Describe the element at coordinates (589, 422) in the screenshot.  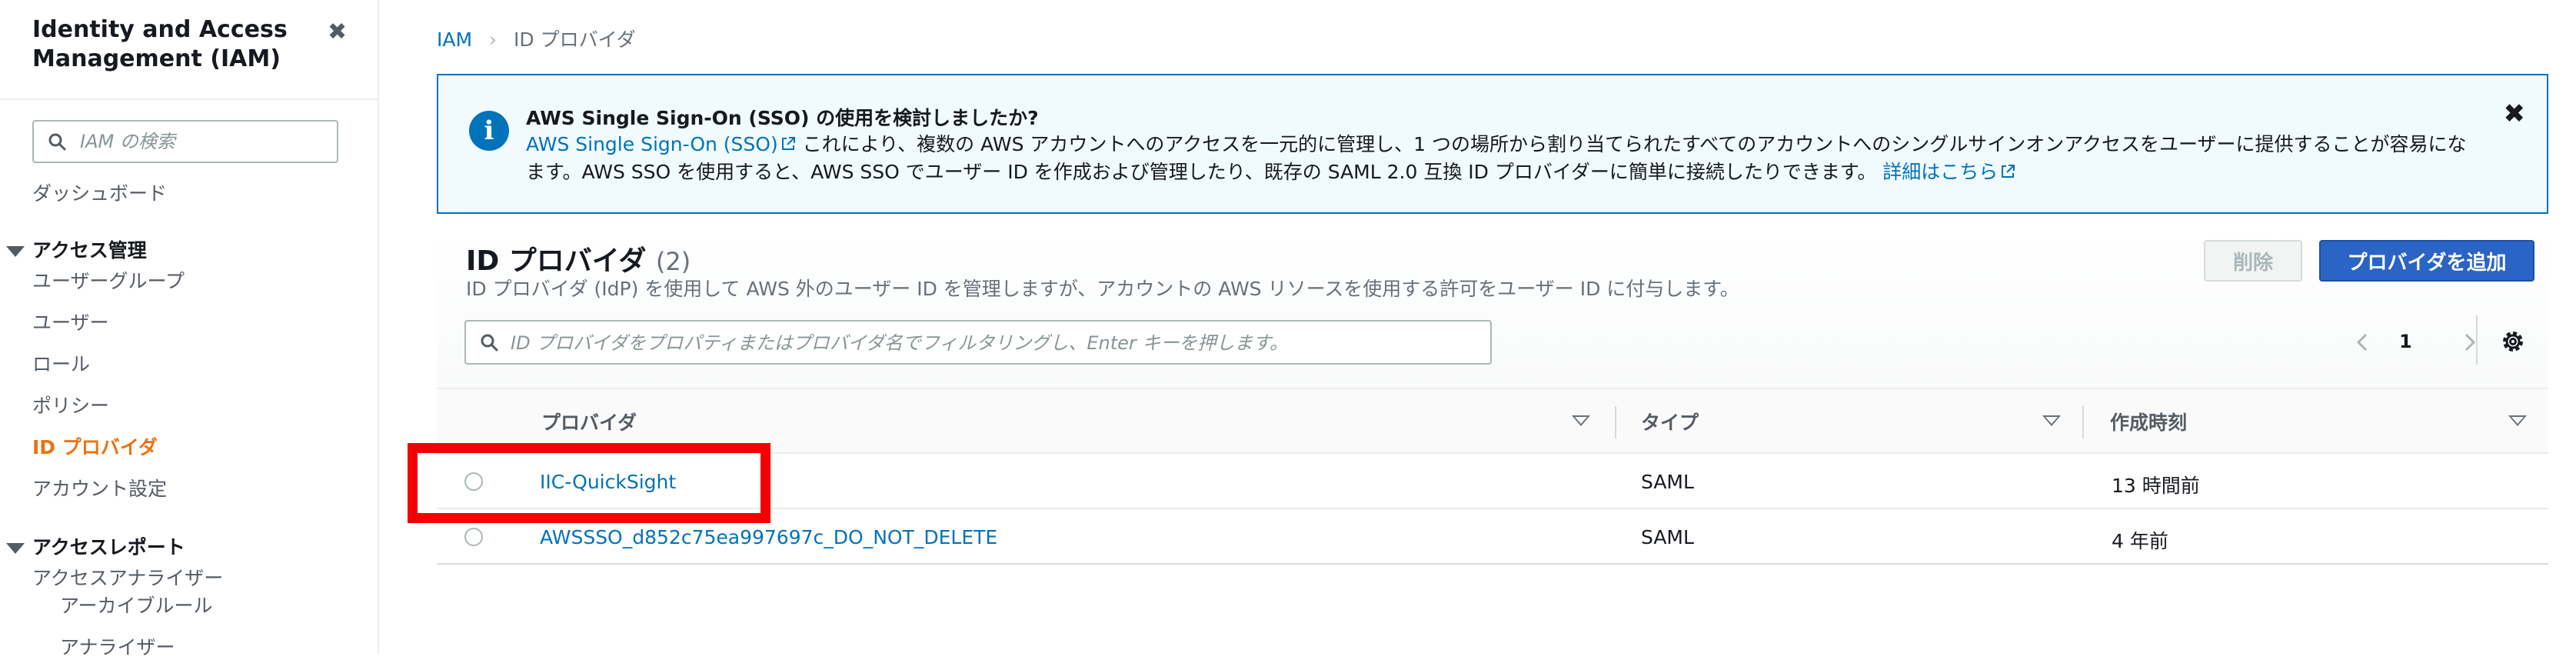
I see `column-header-provider: プロバイダ` at that location.